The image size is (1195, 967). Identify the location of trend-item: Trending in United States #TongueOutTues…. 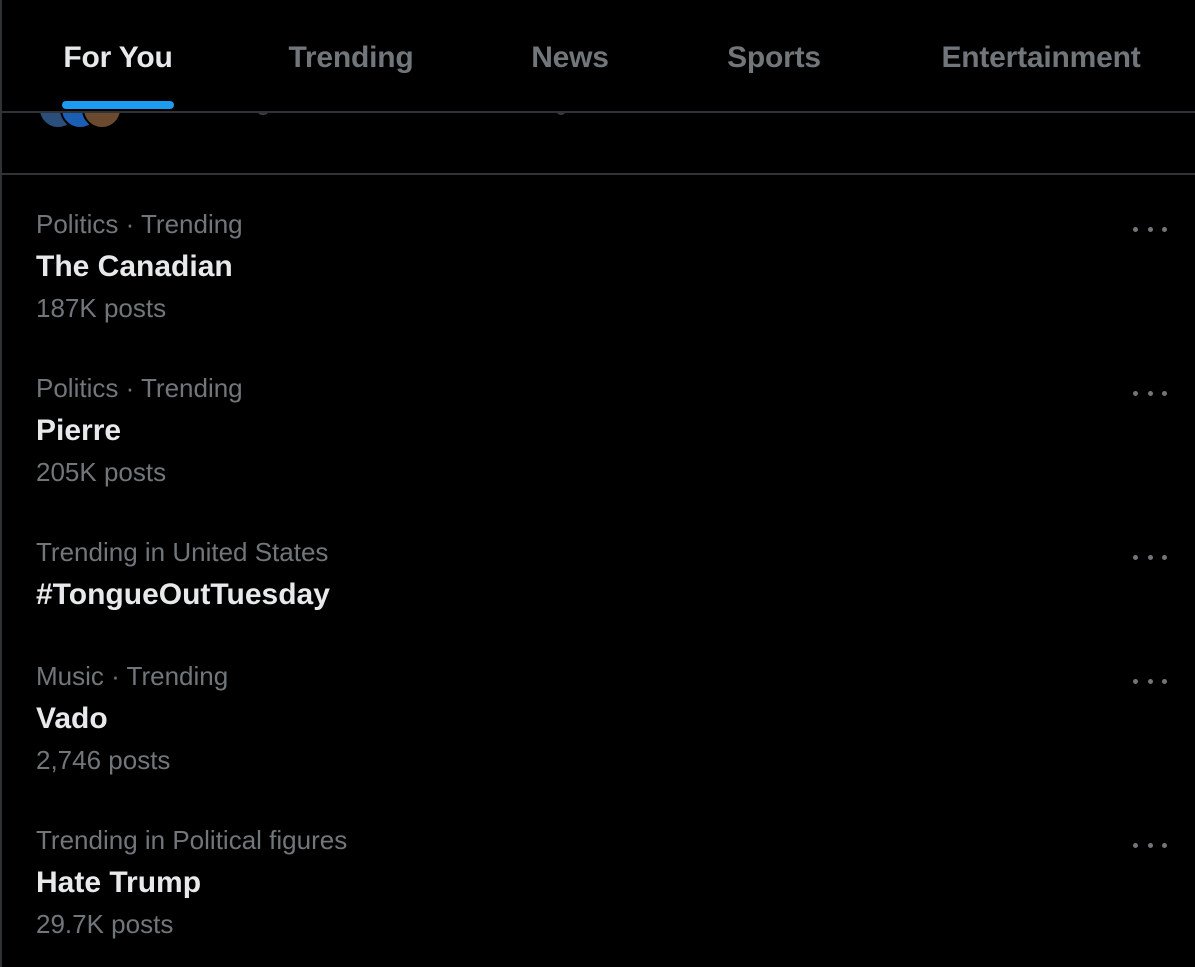
(598, 567).